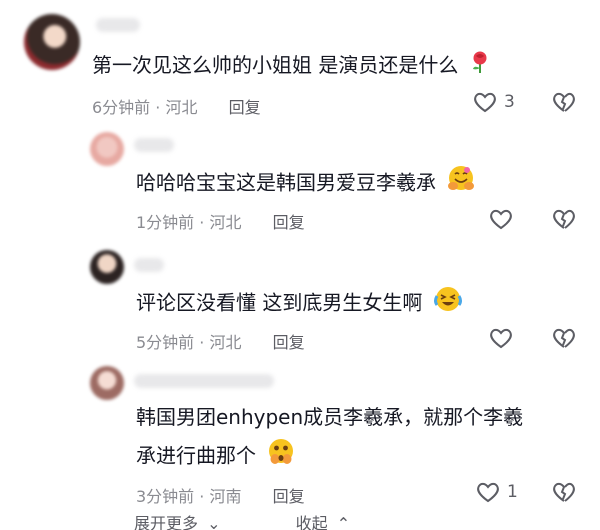  I want to click on hugging-face-icon, so click(461, 184).